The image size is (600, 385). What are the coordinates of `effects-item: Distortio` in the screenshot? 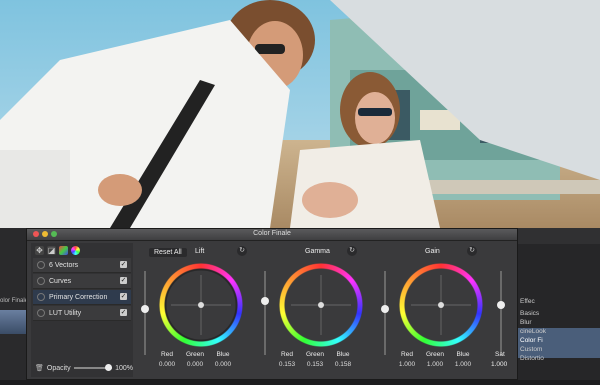 It's located at (559, 360).